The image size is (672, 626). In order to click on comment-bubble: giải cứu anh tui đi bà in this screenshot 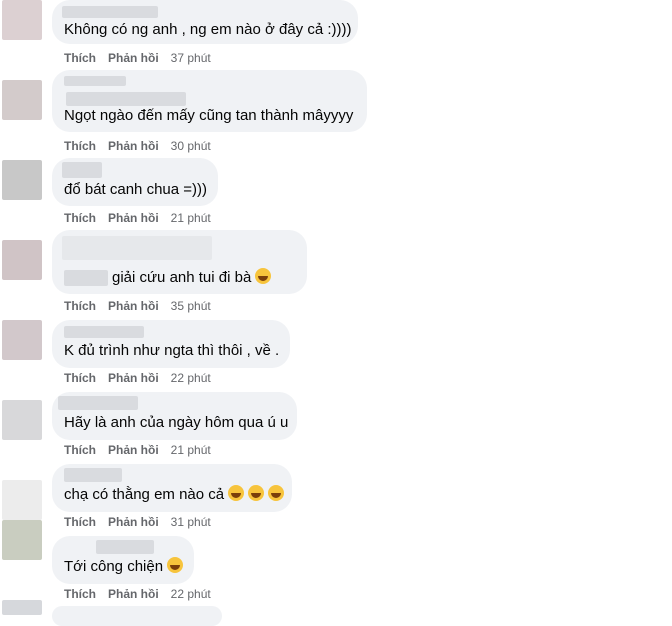, I will do `click(179, 262)`.